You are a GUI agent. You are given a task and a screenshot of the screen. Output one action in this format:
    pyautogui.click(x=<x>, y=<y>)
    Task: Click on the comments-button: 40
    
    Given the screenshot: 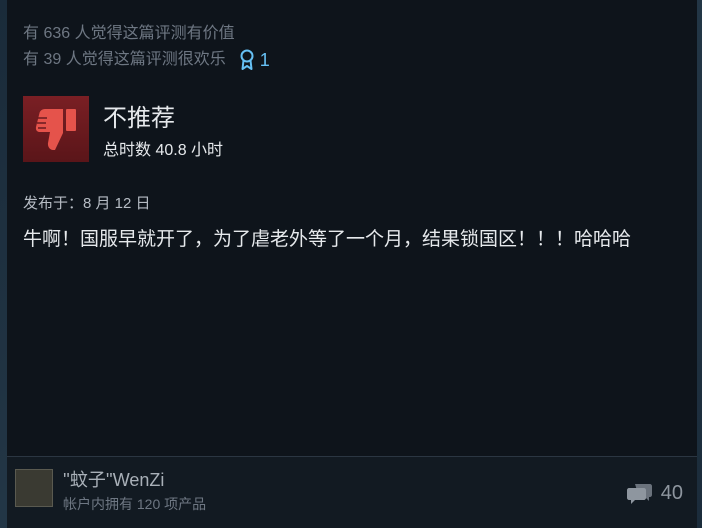 What is the action you would take?
    pyautogui.click(x=654, y=493)
    